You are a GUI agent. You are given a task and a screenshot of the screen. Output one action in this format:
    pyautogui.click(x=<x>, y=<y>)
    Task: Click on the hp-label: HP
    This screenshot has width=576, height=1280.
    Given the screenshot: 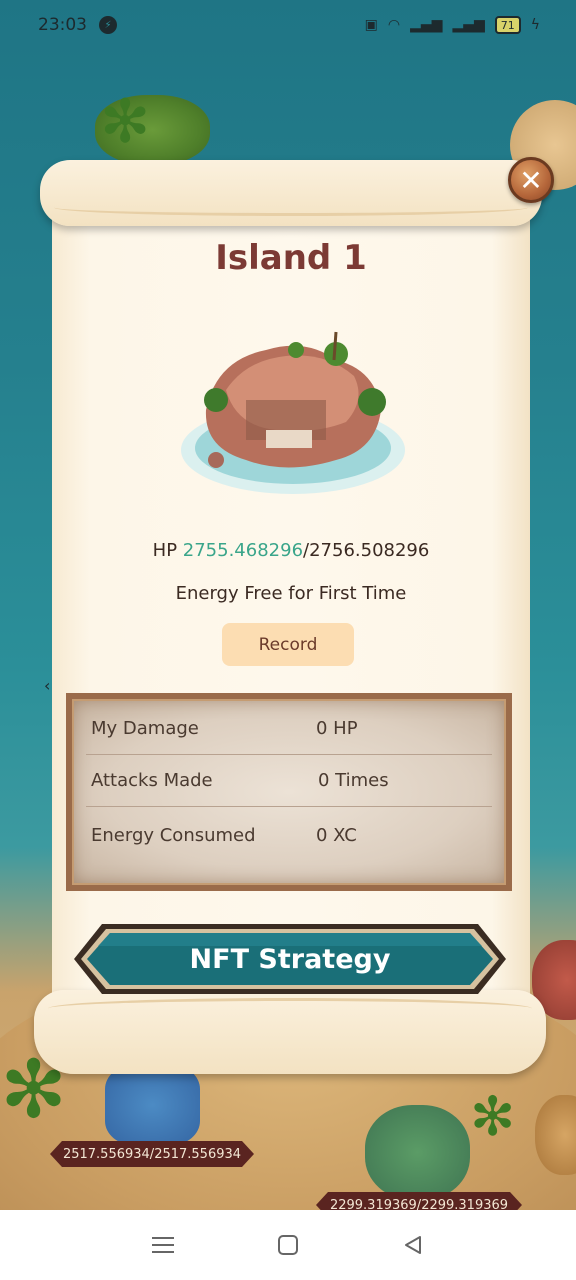 What is the action you would take?
    pyautogui.click(x=165, y=550)
    